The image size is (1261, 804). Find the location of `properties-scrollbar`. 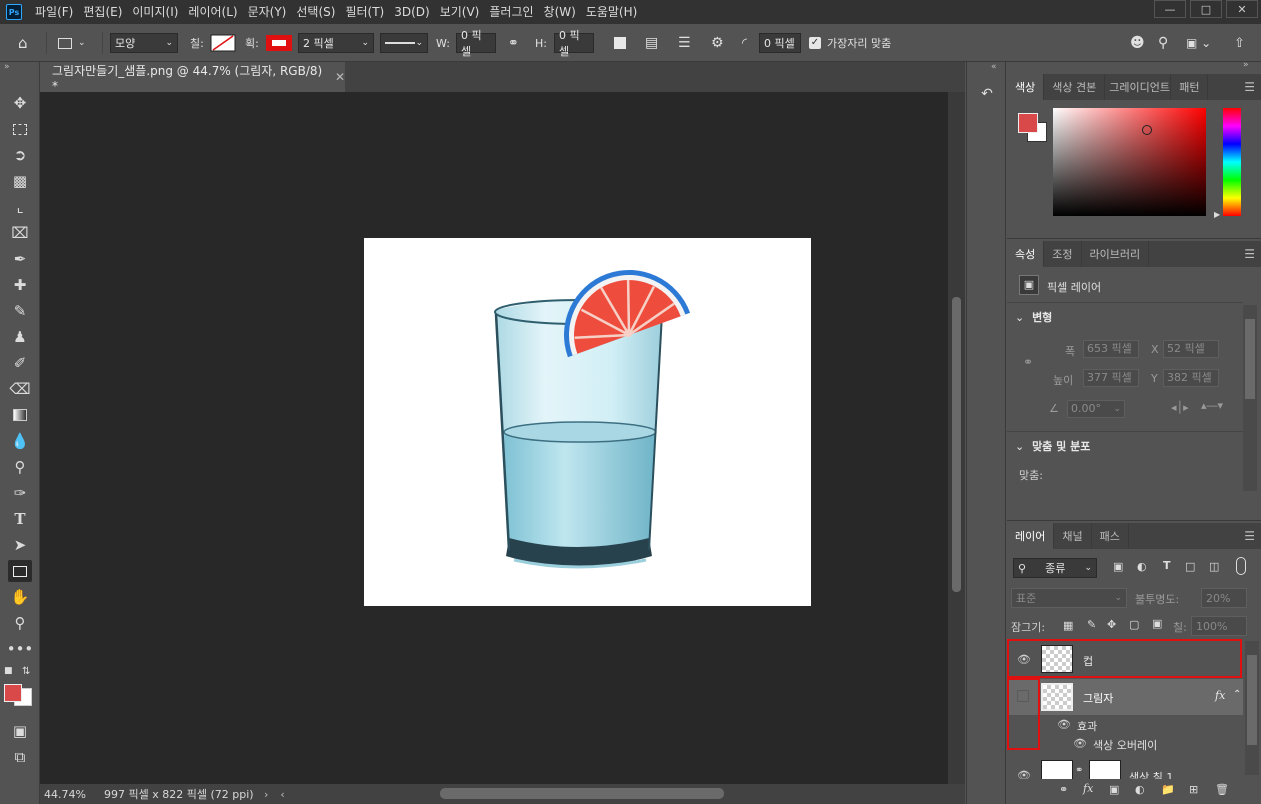

properties-scrollbar is located at coordinates (1250, 398).